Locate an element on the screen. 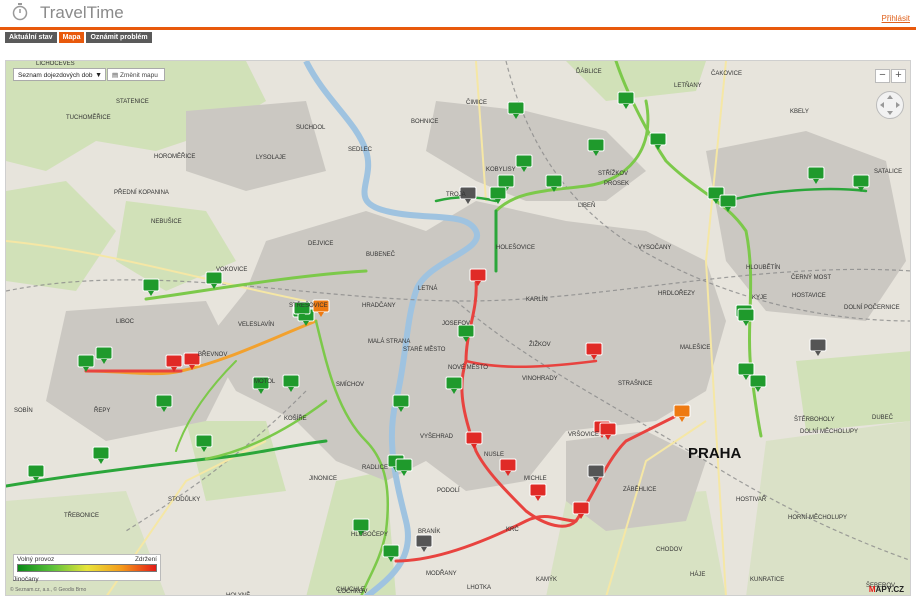 The height and width of the screenshot is (600, 916). legend-gradient is located at coordinates (87, 568).